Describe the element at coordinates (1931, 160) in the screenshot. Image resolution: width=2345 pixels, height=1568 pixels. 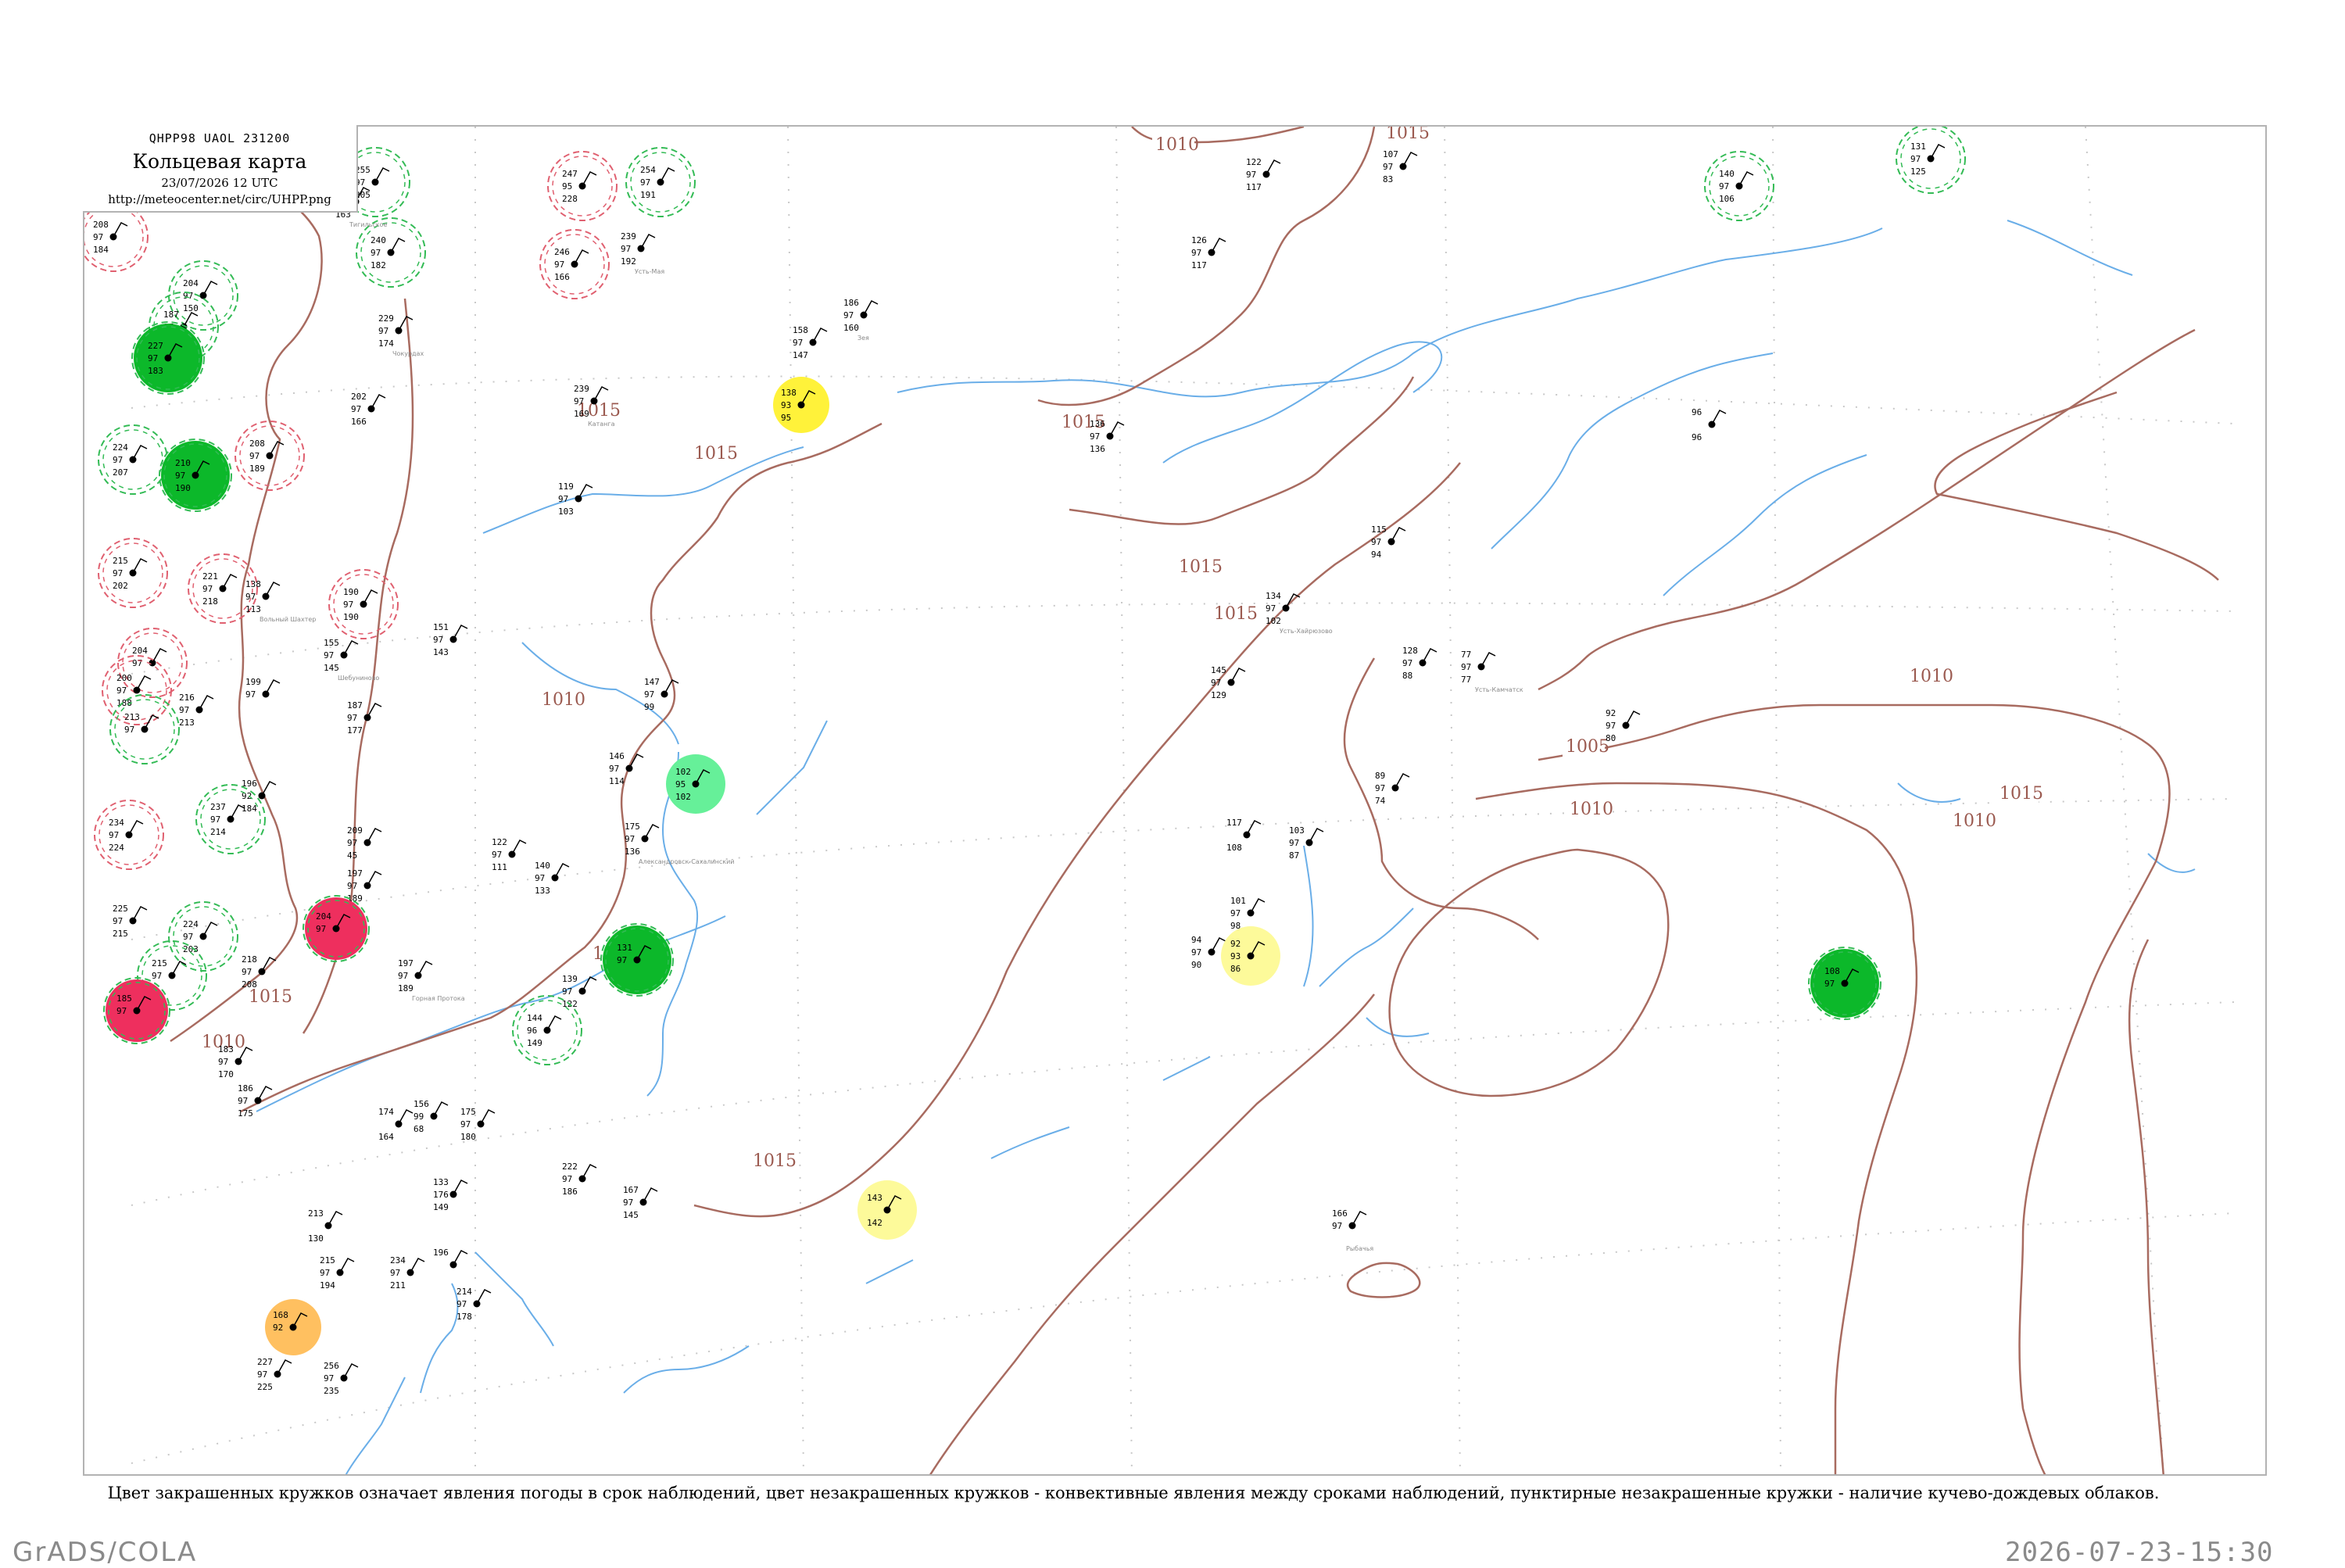
I see `station-plot: 131 97 125` at that location.